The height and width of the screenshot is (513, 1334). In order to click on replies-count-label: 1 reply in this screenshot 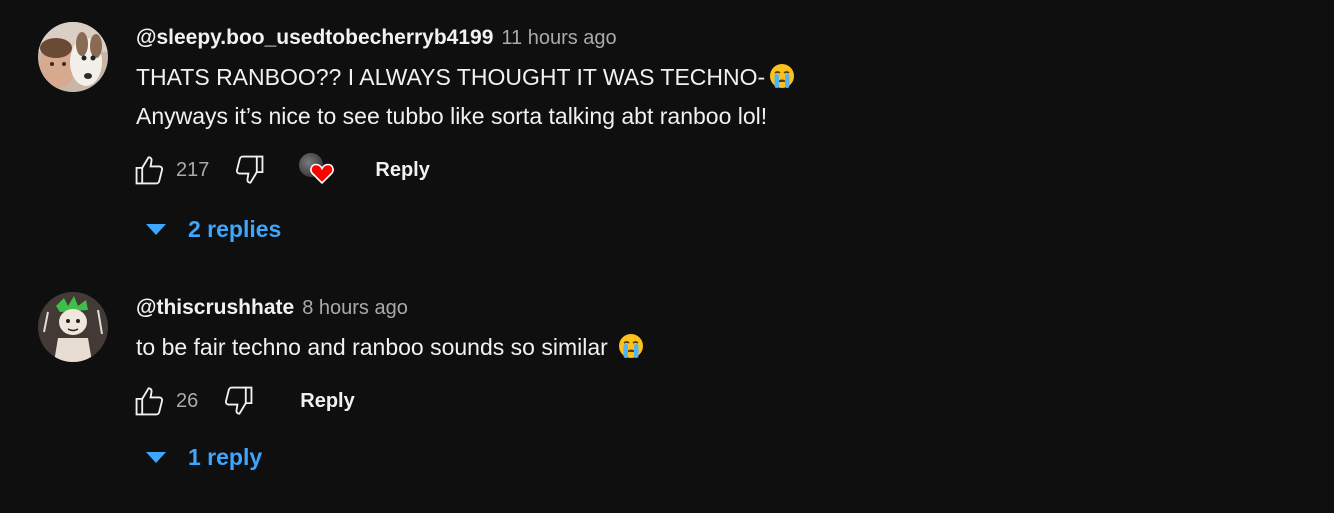, I will do `click(225, 457)`.